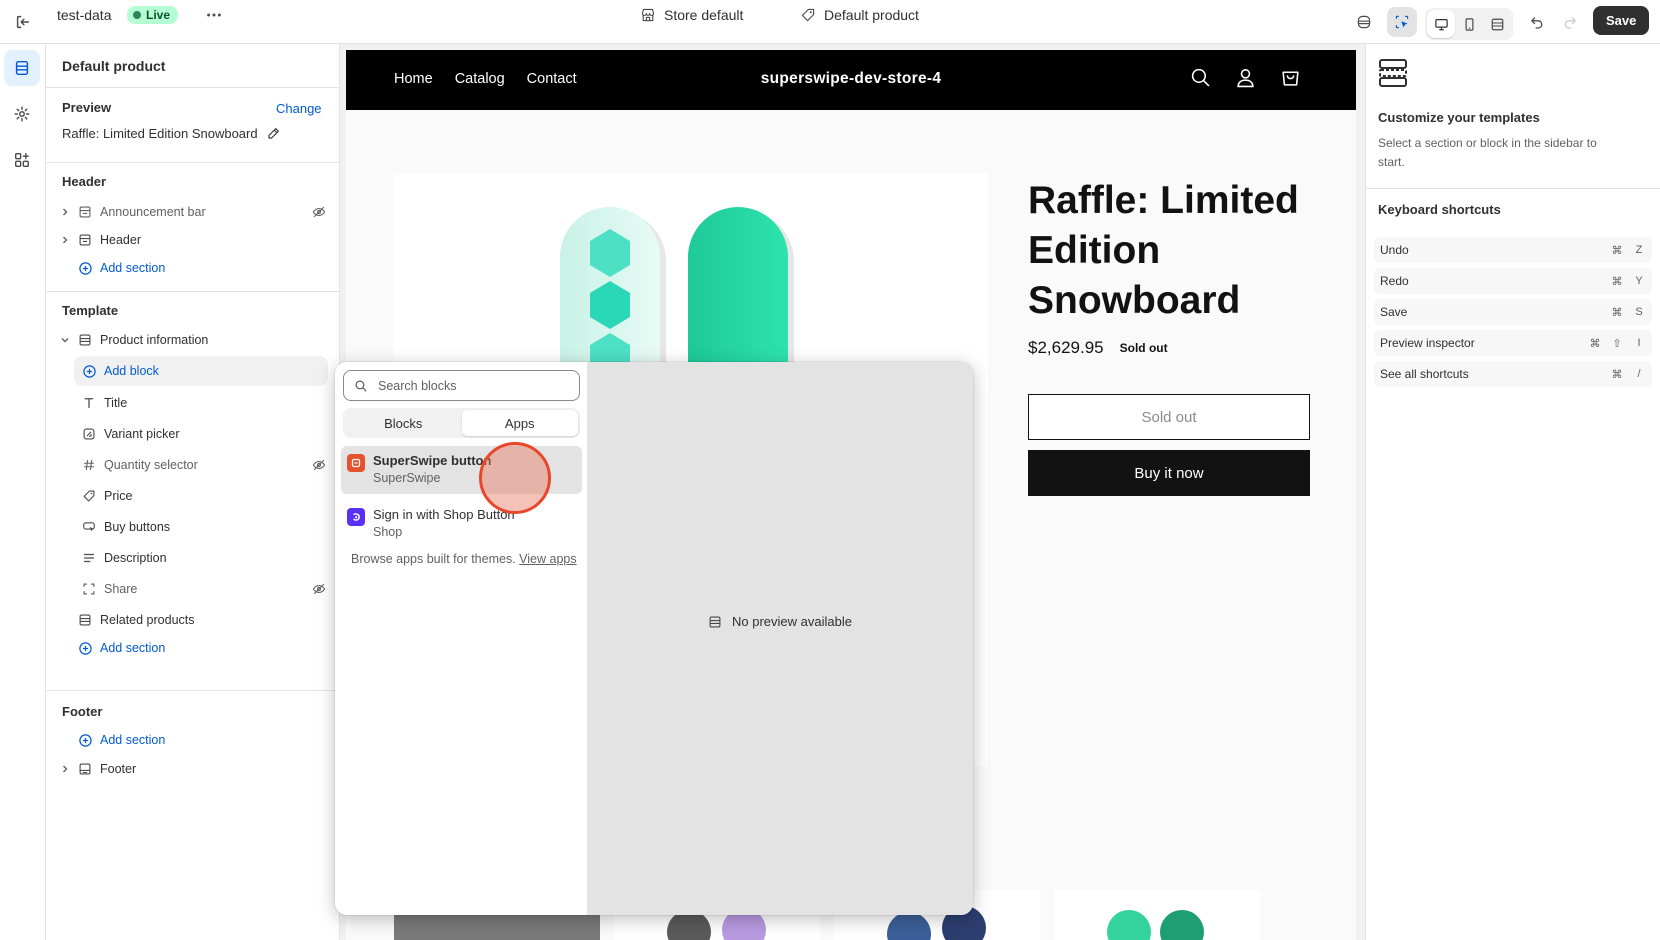  What do you see at coordinates (65, 340) in the screenshot?
I see `chevron-down-icon` at bounding box center [65, 340].